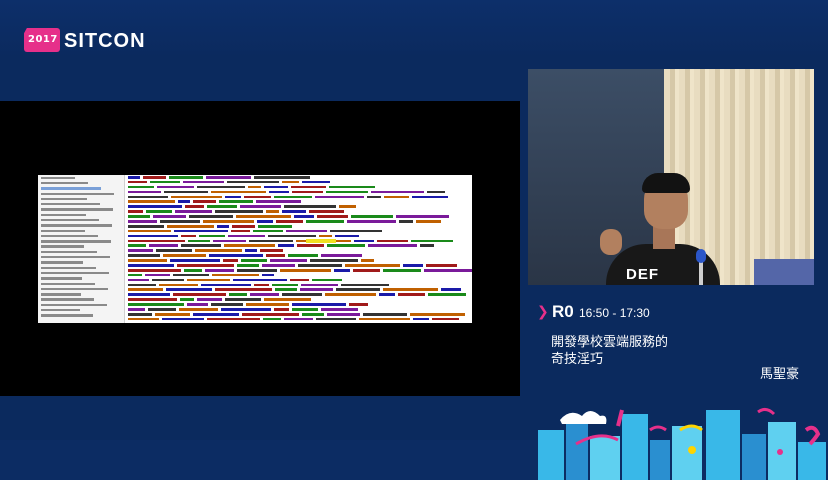 This screenshot has width=828, height=480. What do you see at coordinates (543, 312) in the screenshot?
I see `chevron-right-icon: ❯` at bounding box center [543, 312].